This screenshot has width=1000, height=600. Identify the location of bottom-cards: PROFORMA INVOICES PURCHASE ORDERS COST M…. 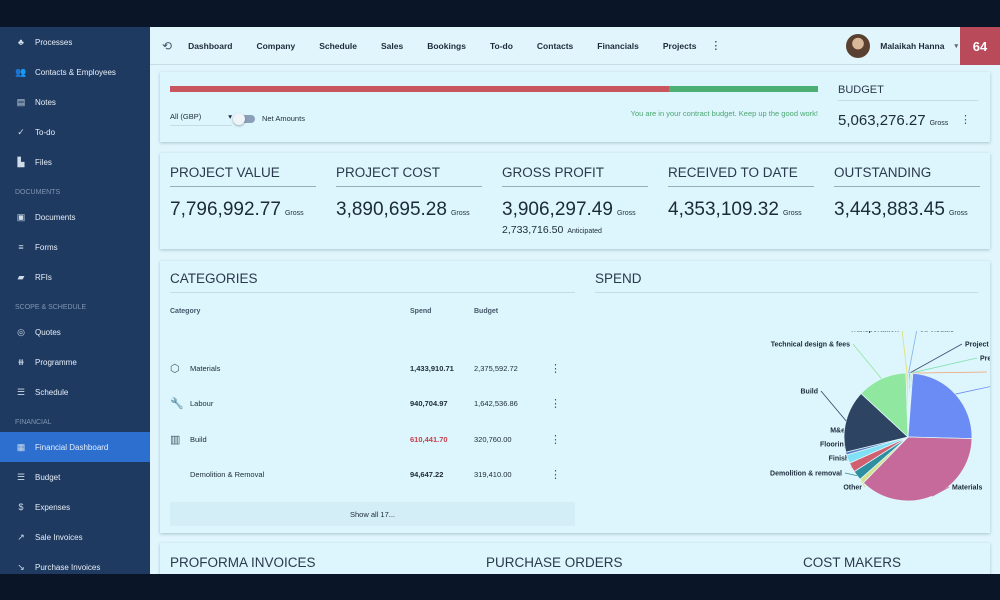
(575, 558).